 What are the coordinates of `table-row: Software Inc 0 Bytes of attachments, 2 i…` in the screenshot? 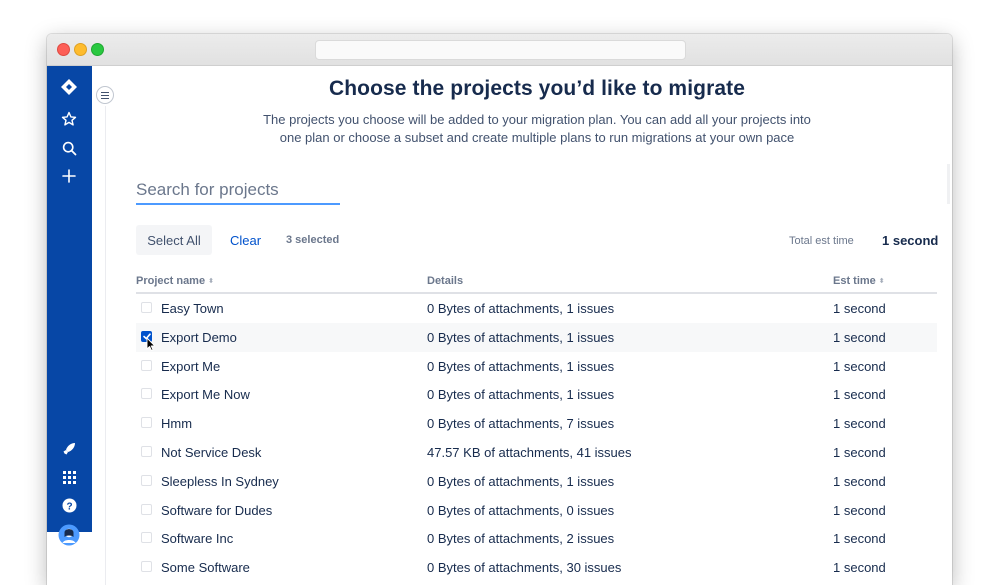 It's located at (536, 538).